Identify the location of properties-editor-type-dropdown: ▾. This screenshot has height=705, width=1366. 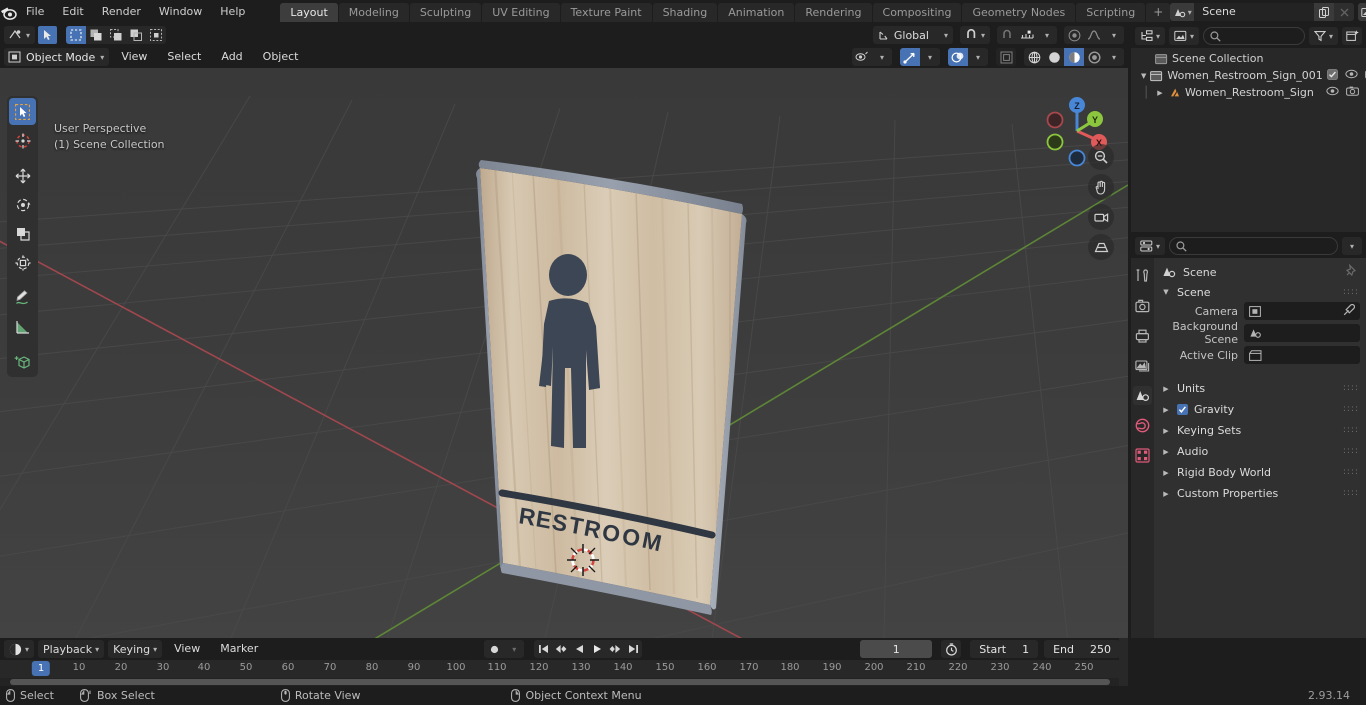
(1150, 246).